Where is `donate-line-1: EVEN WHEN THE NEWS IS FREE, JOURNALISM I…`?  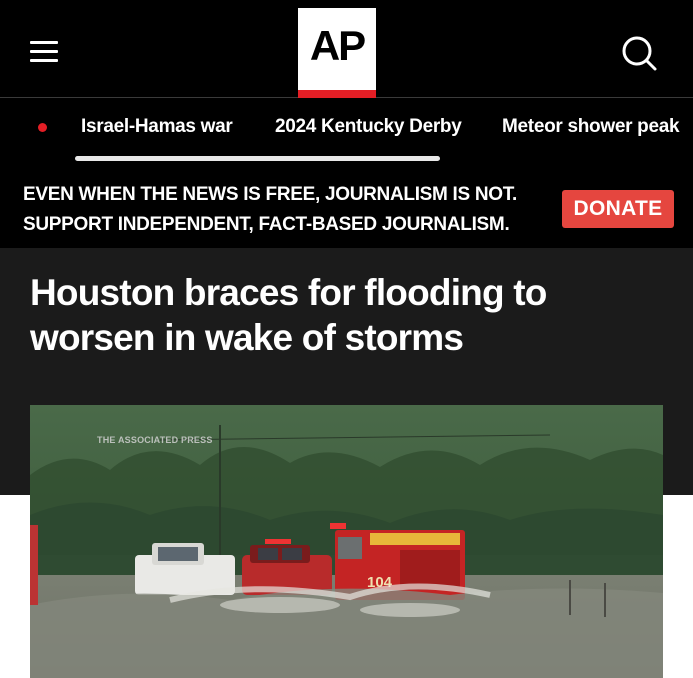 donate-line-1: EVEN WHEN THE NEWS IS FREE, JOURNALISM I… is located at coordinates (270, 194).